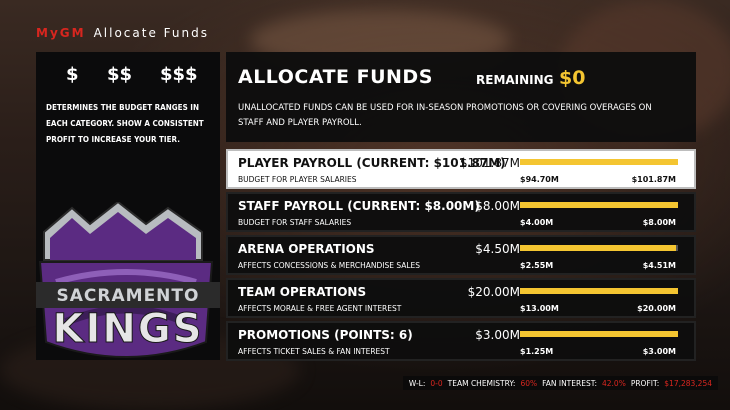 This screenshot has width=730, height=410. Describe the element at coordinates (497, 206) in the screenshot. I see `row-value: $8.00M` at that location.